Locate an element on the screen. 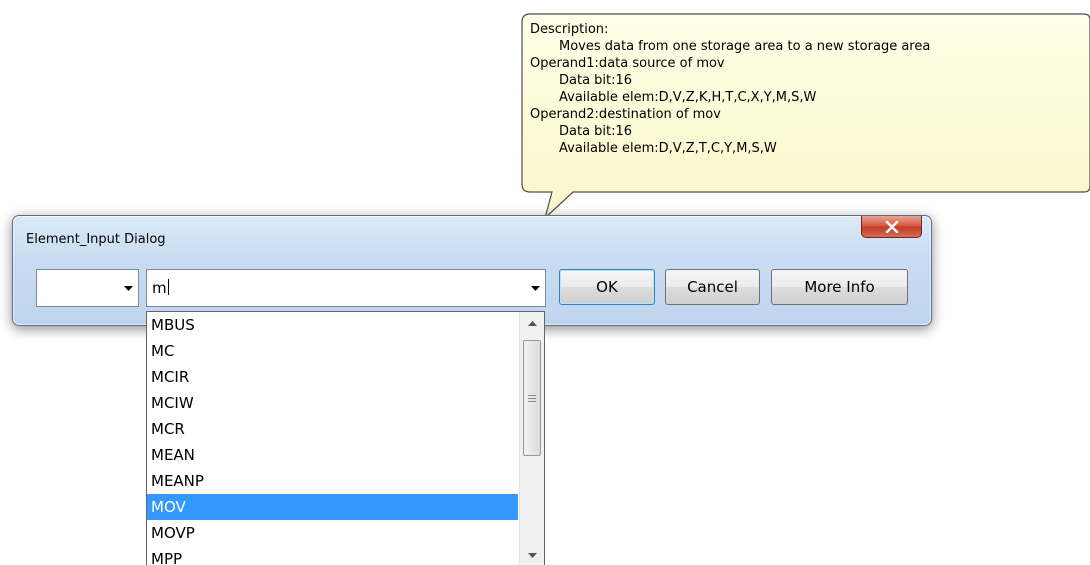 The image size is (1090, 565). cancel-button: Cancel is located at coordinates (712, 287).